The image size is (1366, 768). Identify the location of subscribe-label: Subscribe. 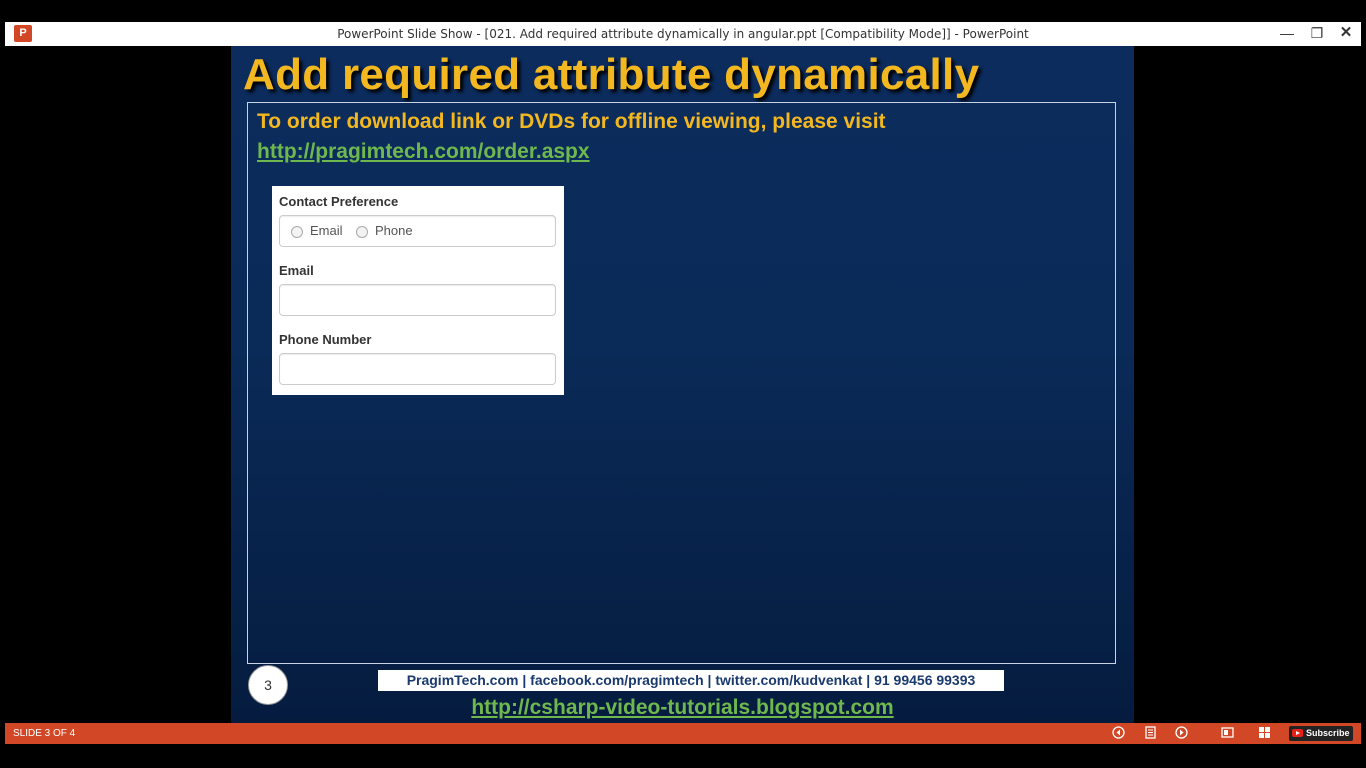
(1328, 733).